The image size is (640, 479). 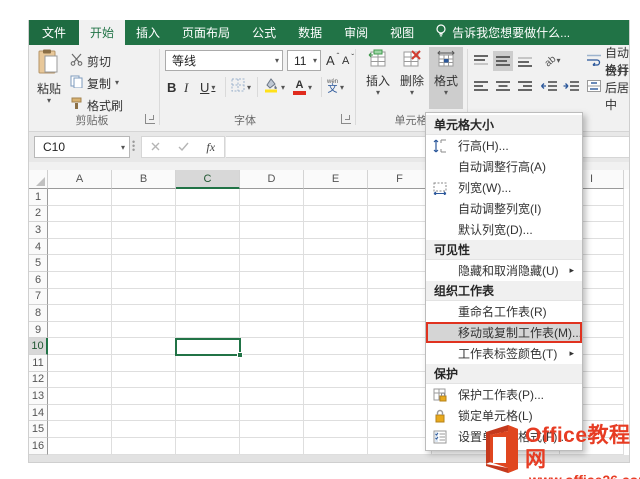 I want to click on fill-color-button: ▾, so click(x=274, y=87).